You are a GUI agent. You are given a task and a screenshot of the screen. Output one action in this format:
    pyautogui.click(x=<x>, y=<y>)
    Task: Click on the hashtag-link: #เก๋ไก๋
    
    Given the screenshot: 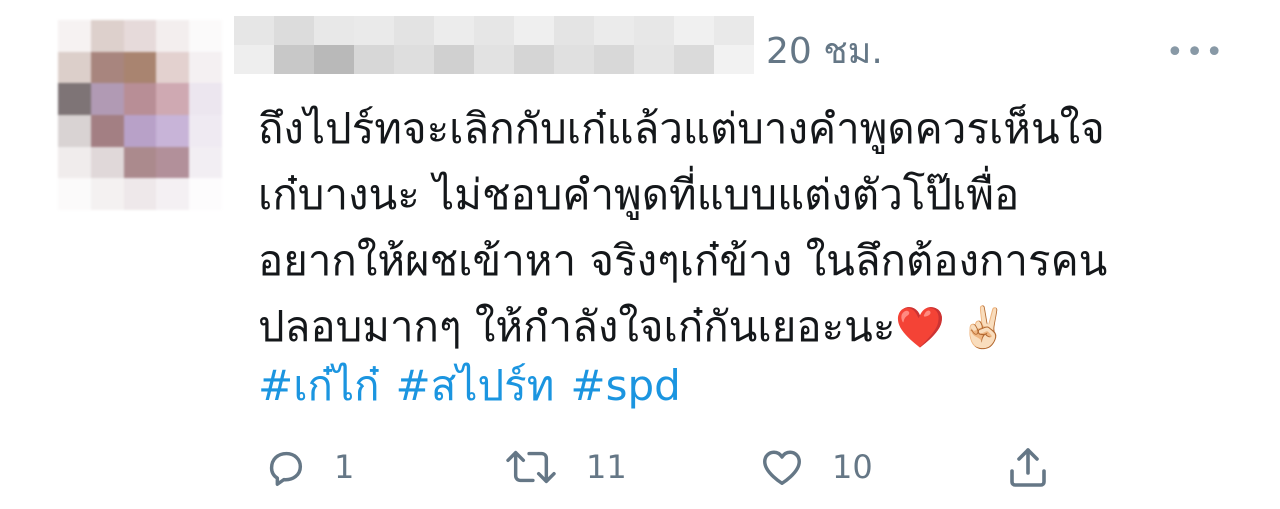 What is the action you would take?
    pyautogui.click(x=319, y=385)
    